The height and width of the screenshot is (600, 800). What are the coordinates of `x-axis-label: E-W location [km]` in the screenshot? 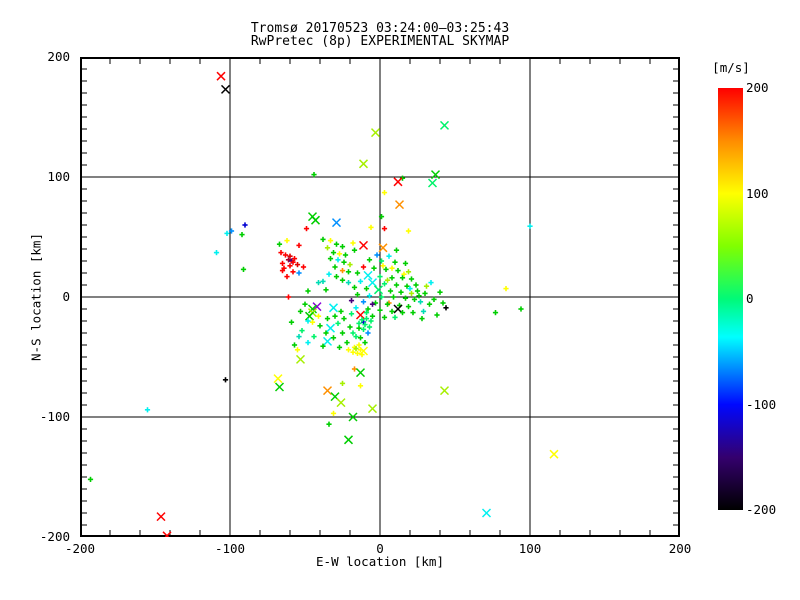 It's located at (380, 561).